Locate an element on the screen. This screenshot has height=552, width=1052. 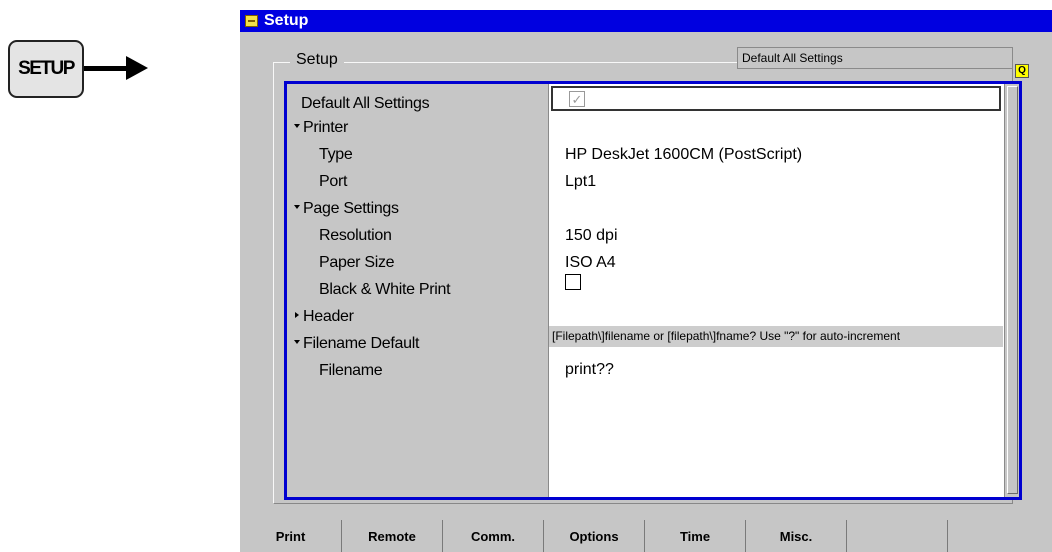
vertical-scrollbar is located at coordinates (1011, 290).